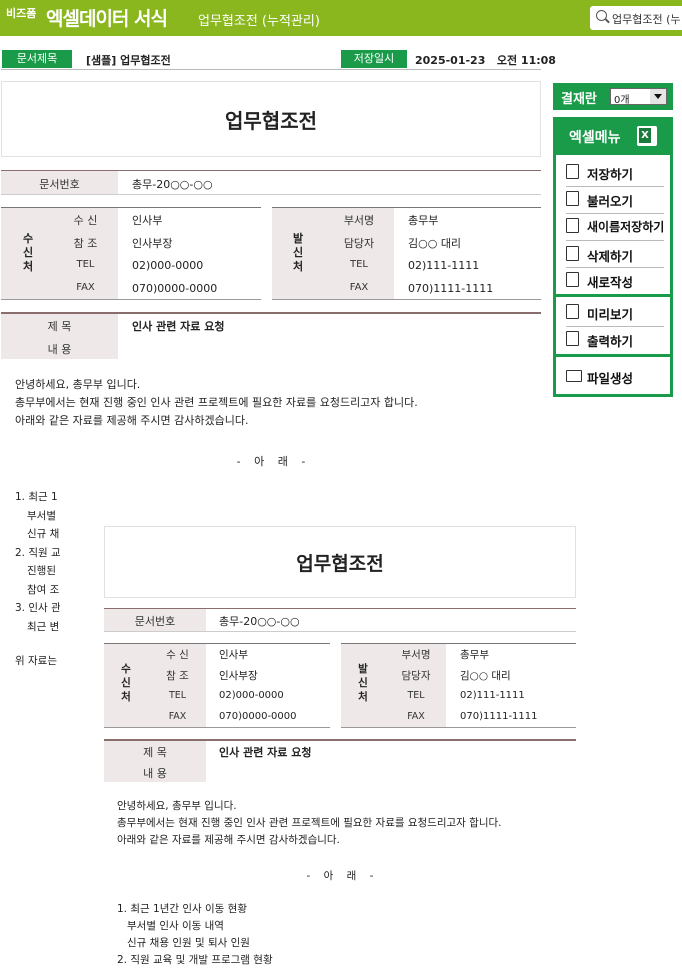 The height and width of the screenshot is (969, 682). What do you see at coordinates (177, 655) in the screenshot?
I see `preview-recv-label: 수 신` at bounding box center [177, 655].